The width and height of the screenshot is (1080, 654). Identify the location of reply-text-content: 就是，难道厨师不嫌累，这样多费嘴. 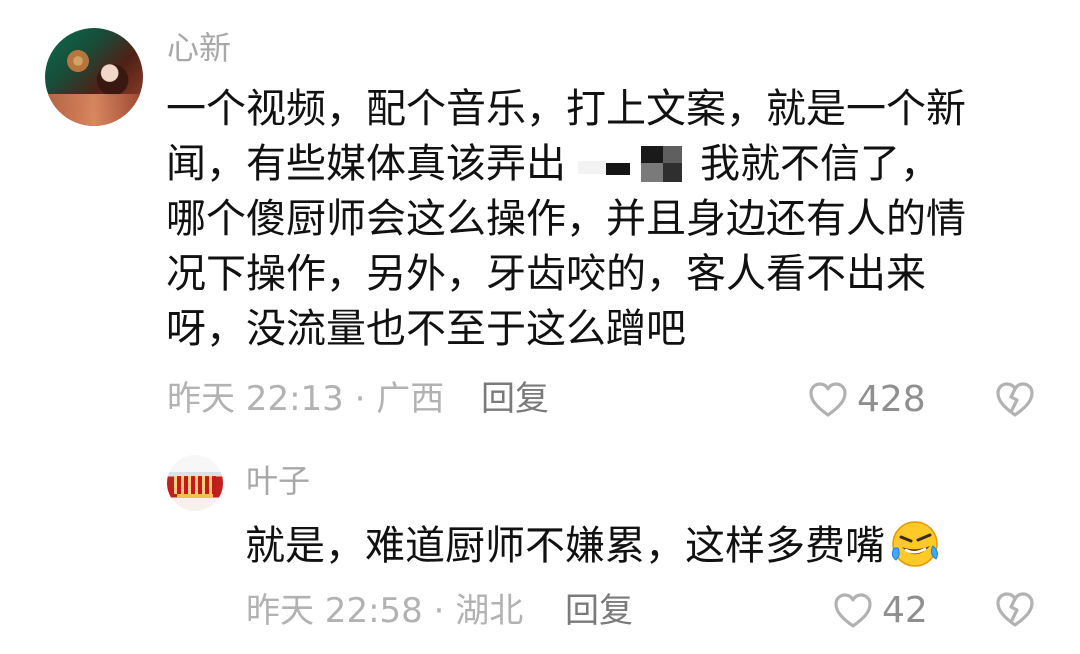
(565, 546).